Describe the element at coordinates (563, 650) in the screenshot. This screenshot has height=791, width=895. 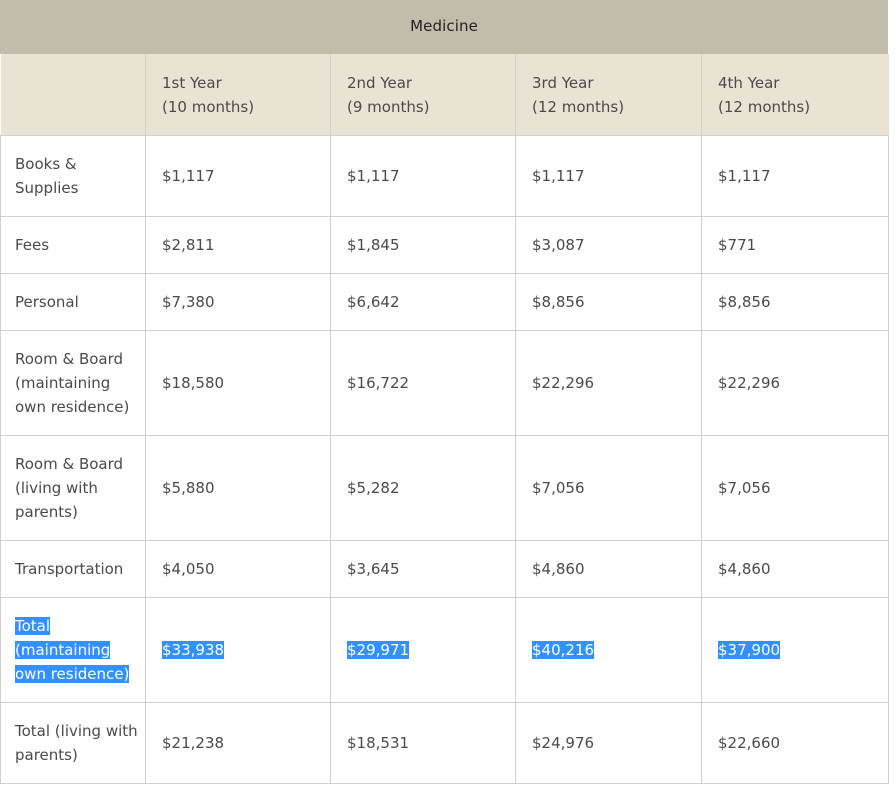
I see `selected-text: $40,216` at that location.